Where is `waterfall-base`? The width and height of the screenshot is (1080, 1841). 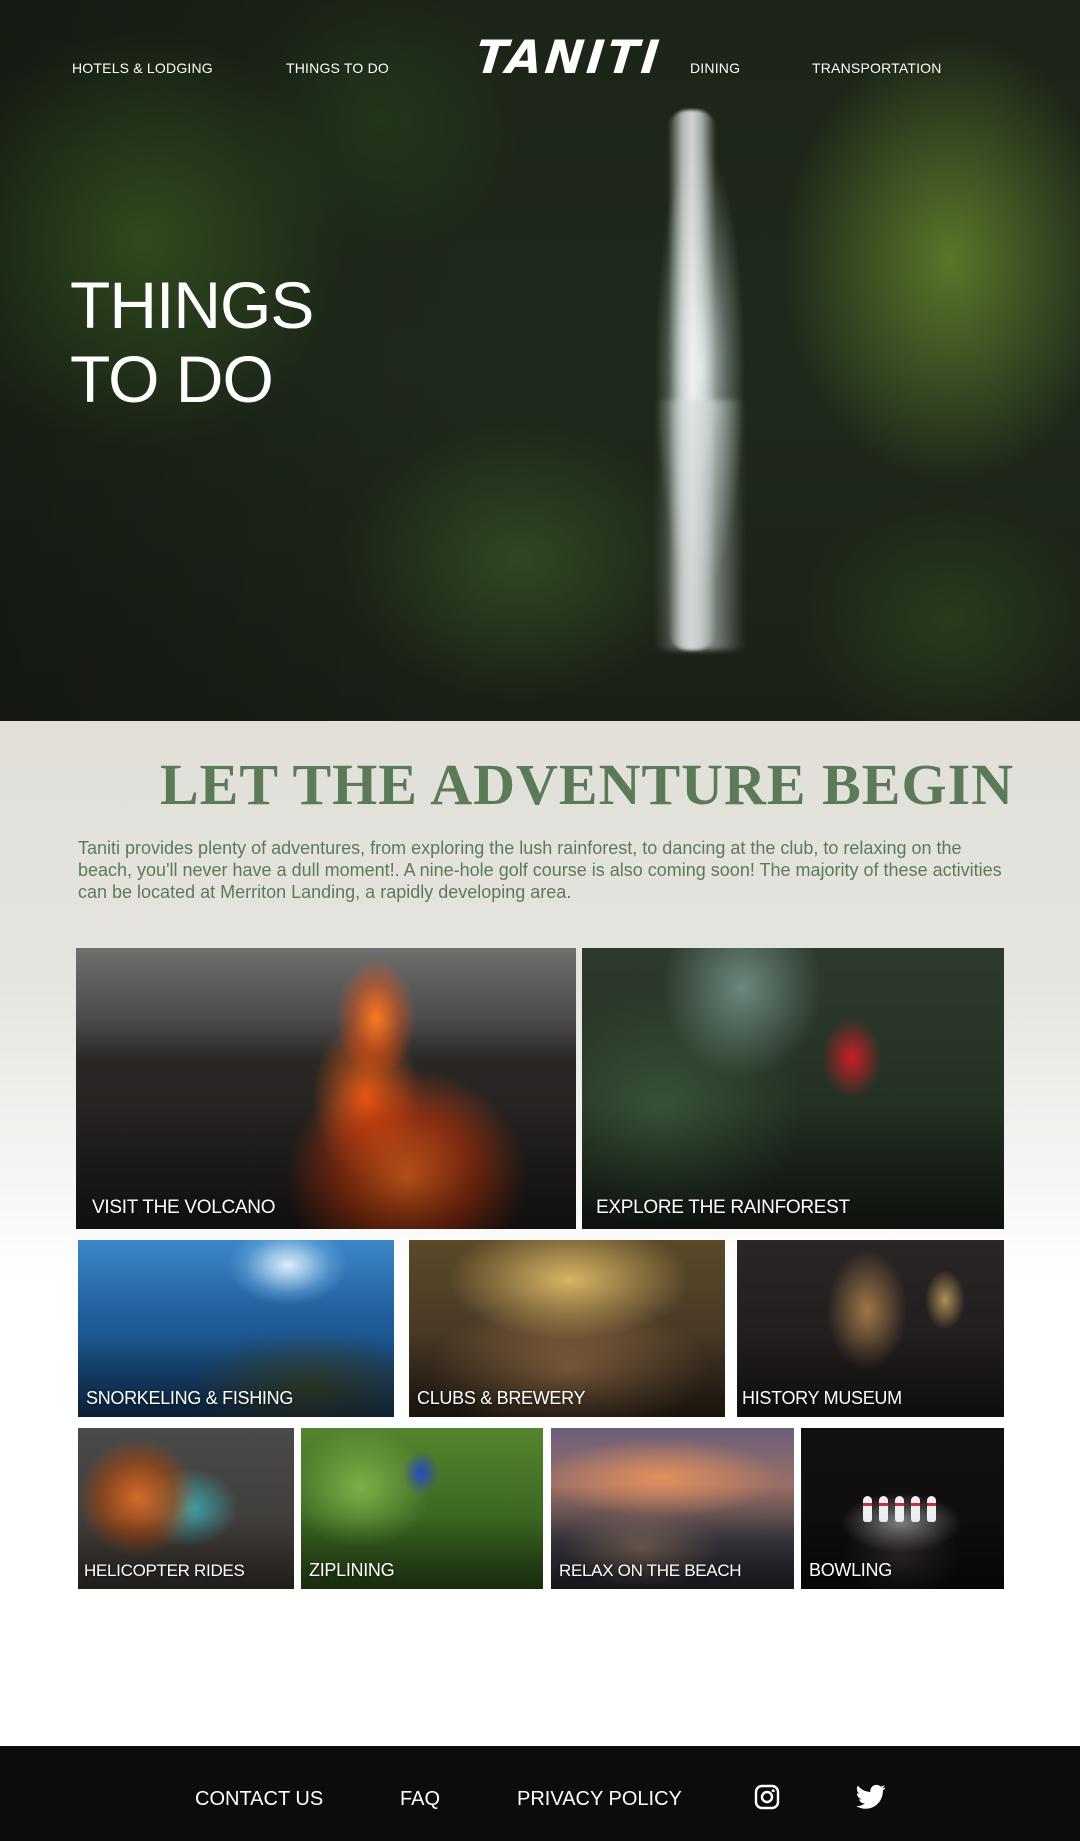
waterfall-base is located at coordinates (700, 525).